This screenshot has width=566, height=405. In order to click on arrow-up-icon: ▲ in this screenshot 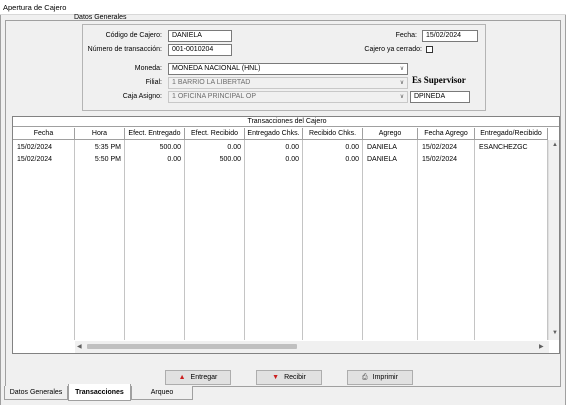, I will do `click(182, 377)`.